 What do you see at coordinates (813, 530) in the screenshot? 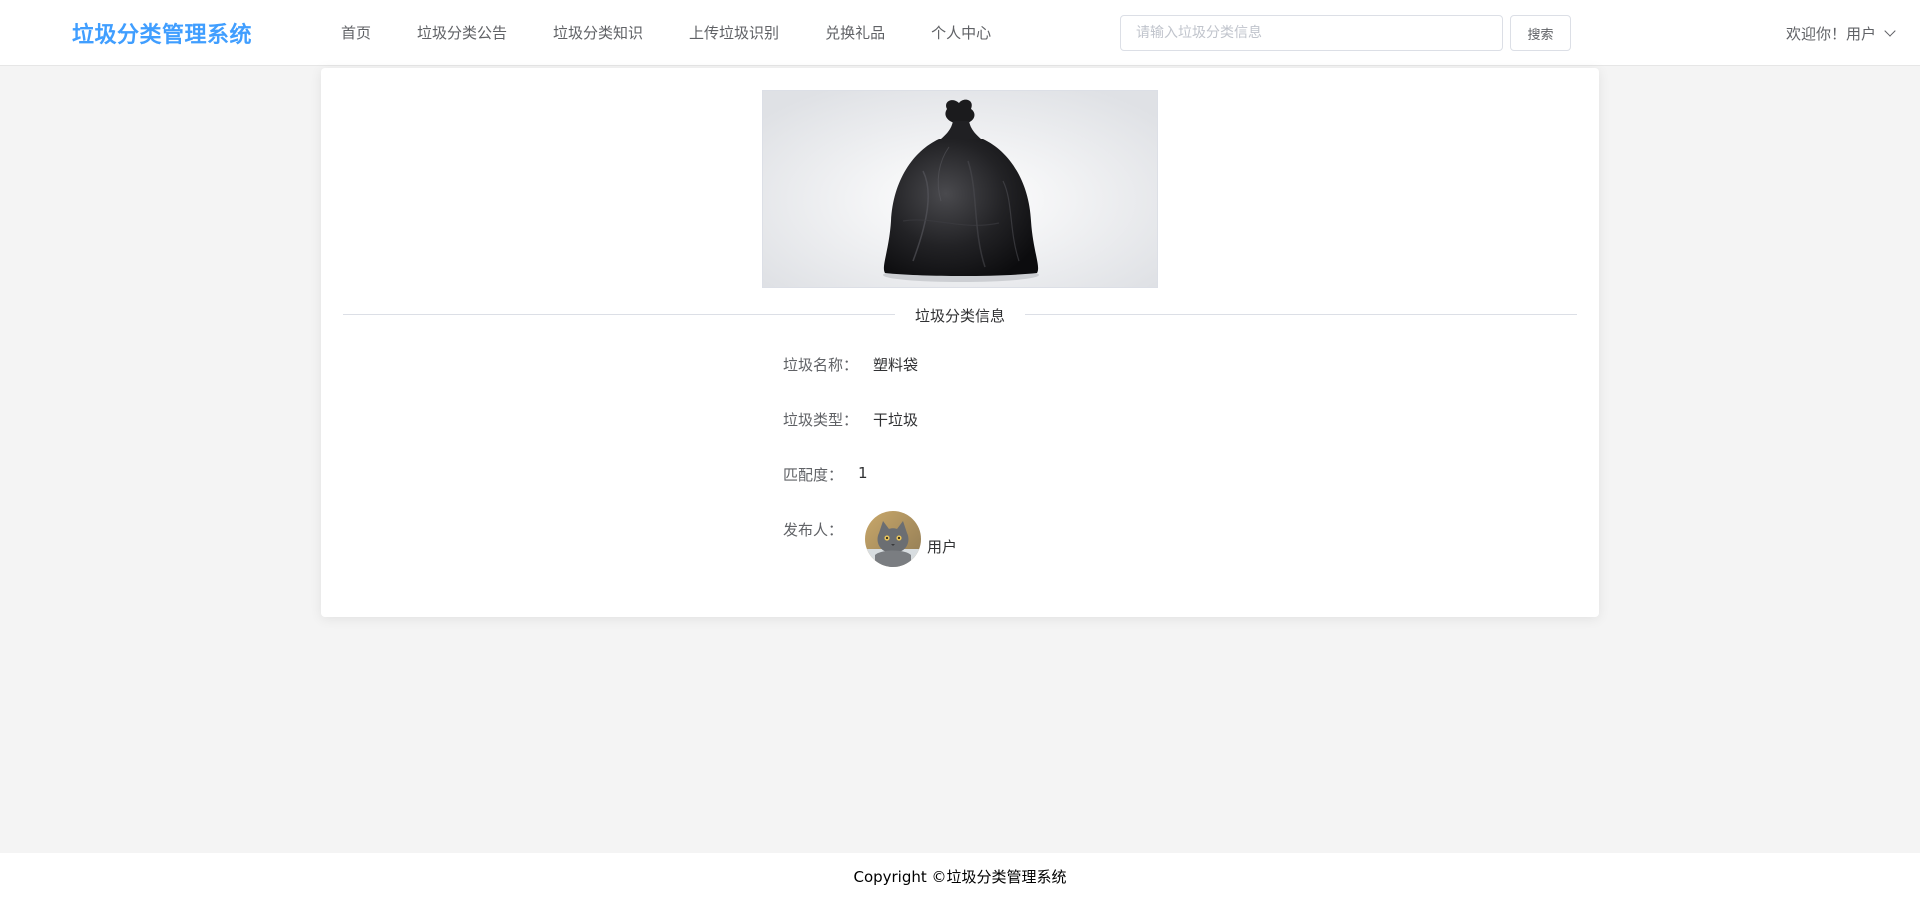
I see `publisher-label: 发布人：` at bounding box center [813, 530].